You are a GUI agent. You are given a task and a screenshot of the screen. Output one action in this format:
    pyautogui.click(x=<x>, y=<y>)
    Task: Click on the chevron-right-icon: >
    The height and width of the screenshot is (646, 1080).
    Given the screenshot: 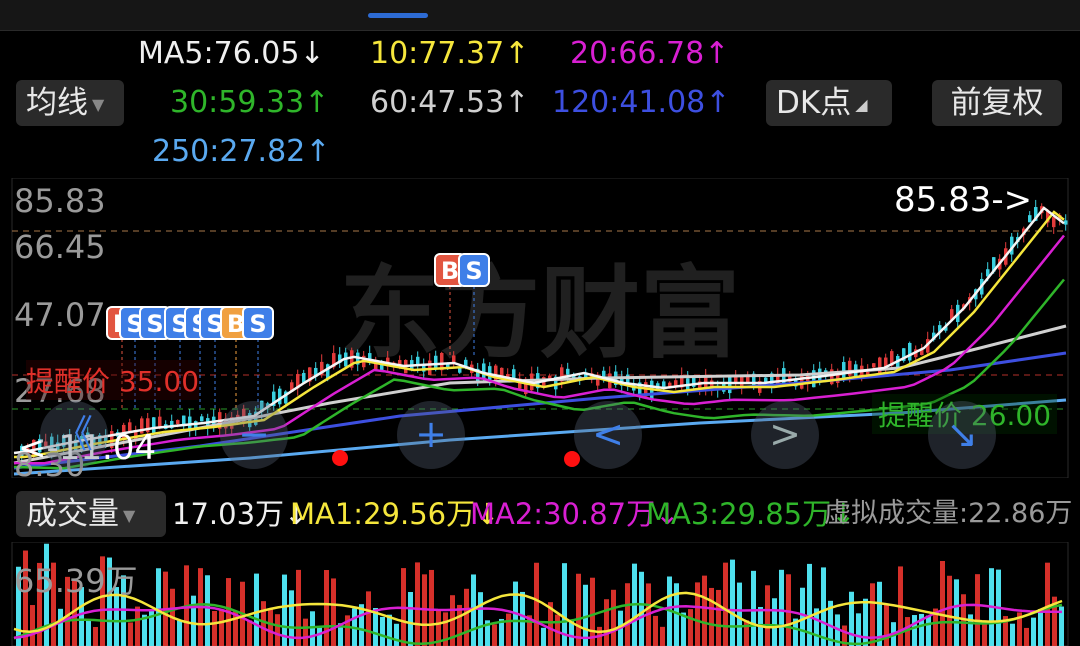 What is the action you would take?
    pyautogui.click(x=785, y=434)
    